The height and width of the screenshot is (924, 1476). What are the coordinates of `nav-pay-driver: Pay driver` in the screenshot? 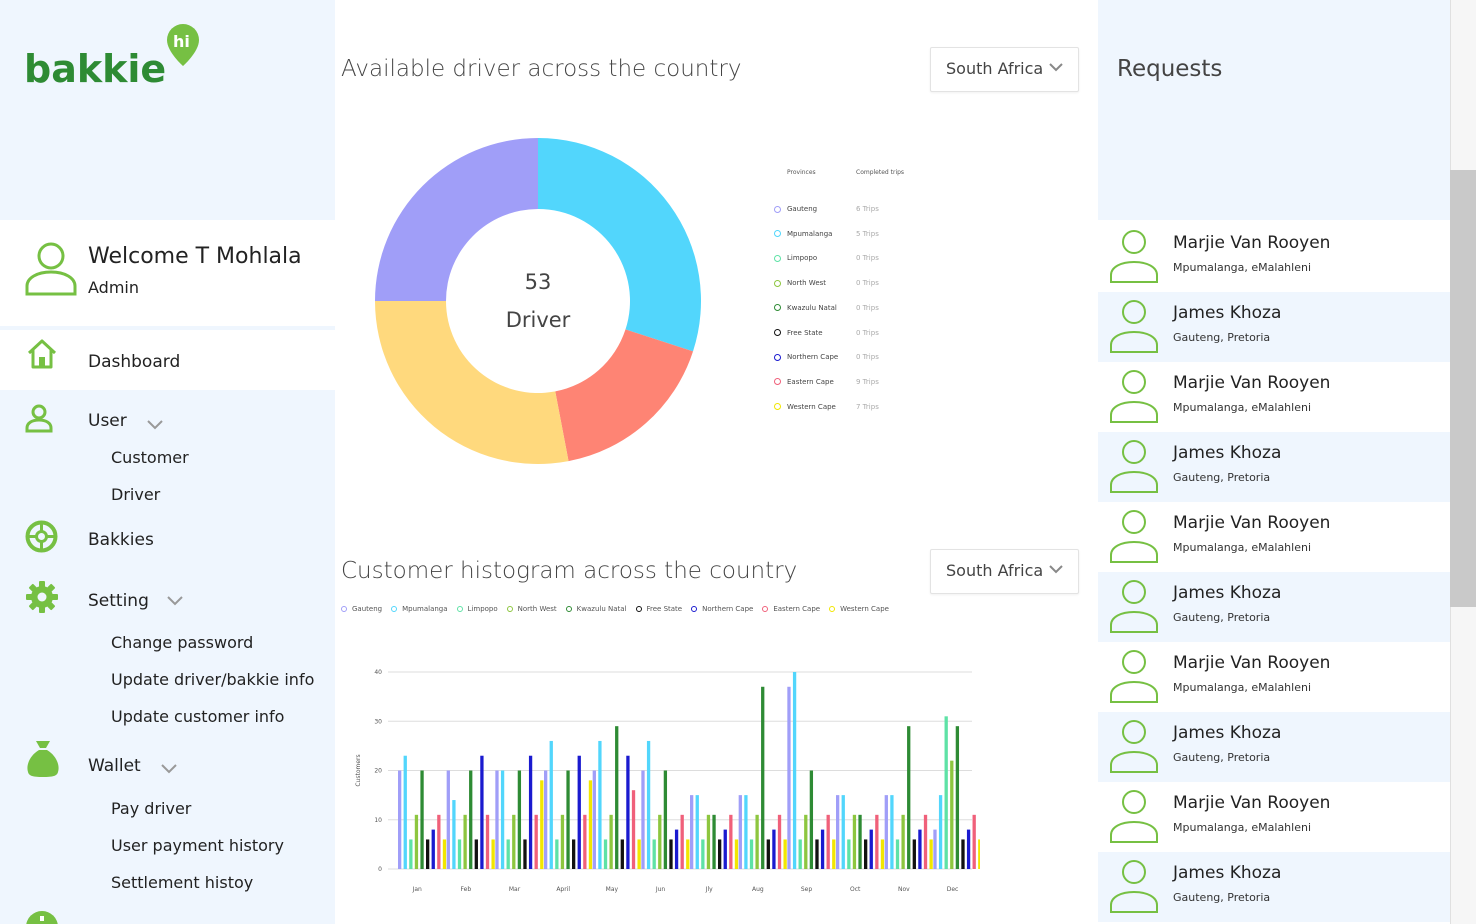 It's located at (151, 808).